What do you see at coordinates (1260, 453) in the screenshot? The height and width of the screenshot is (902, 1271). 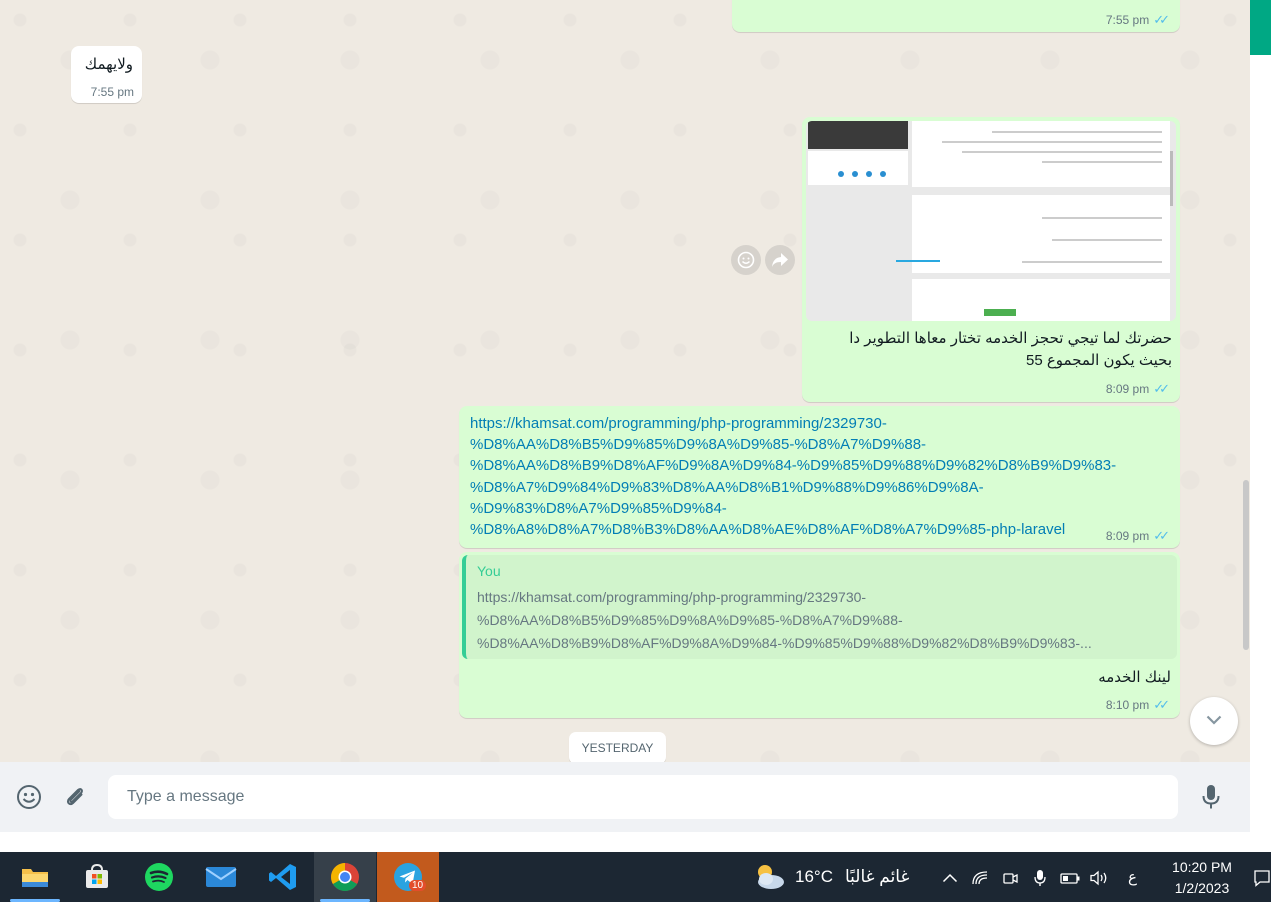 I see `window-edge` at bounding box center [1260, 453].